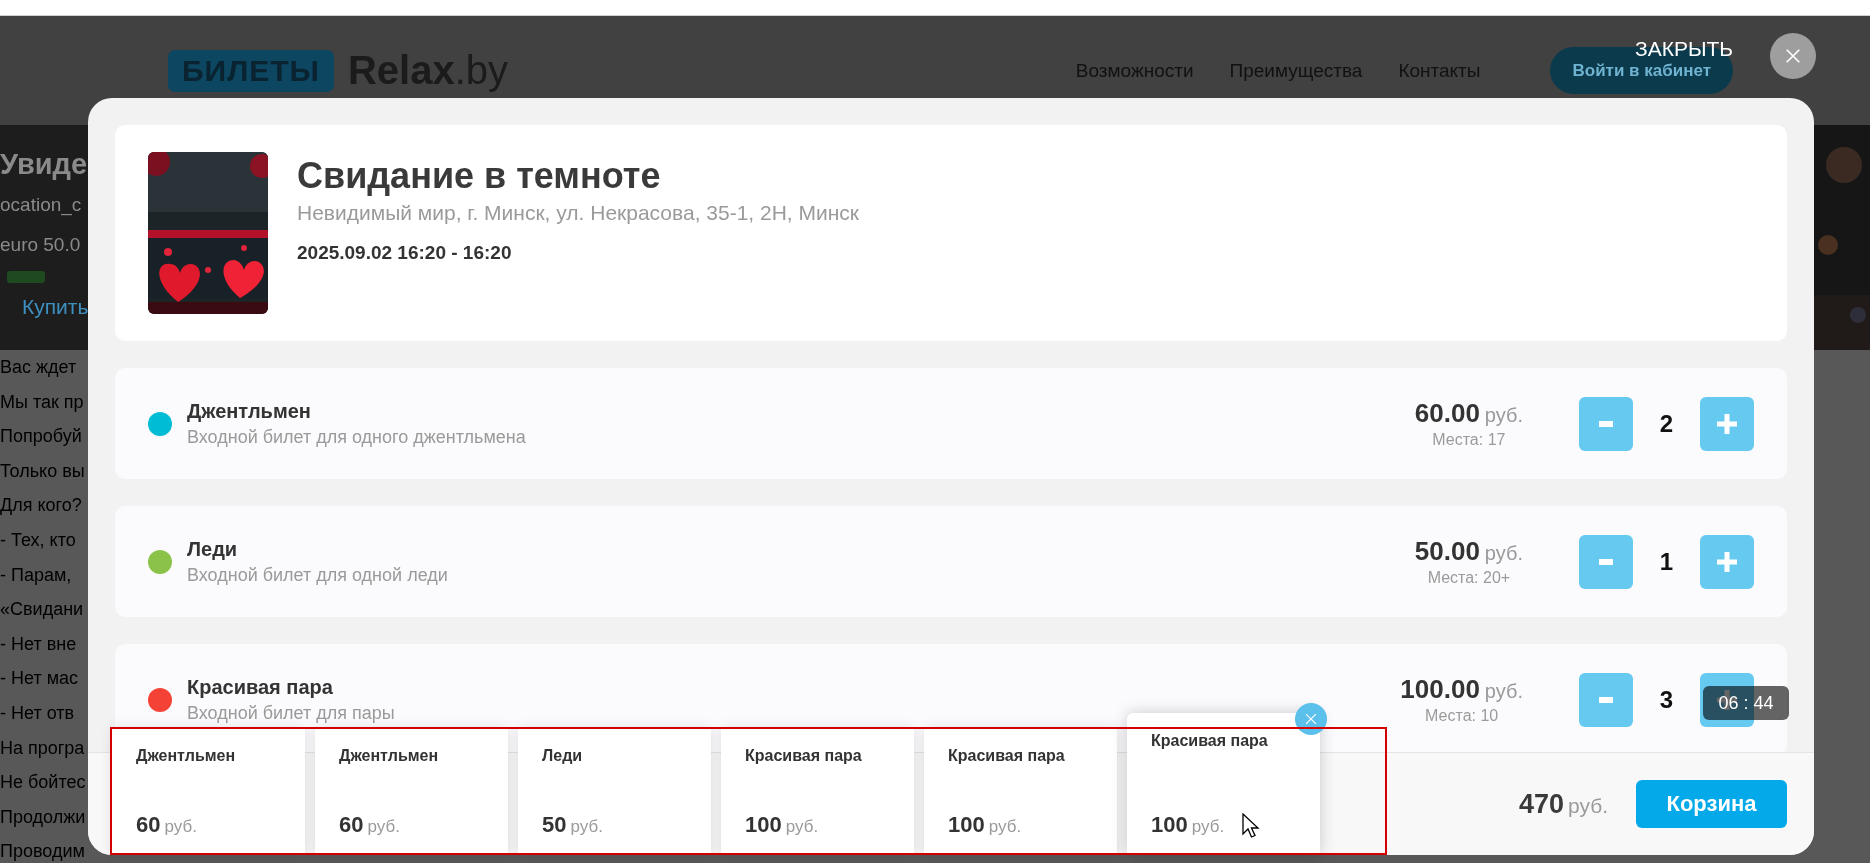 The width and height of the screenshot is (1870, 863). I want to click on cart-item-card: Леди 50 руб., so click(614, 791).